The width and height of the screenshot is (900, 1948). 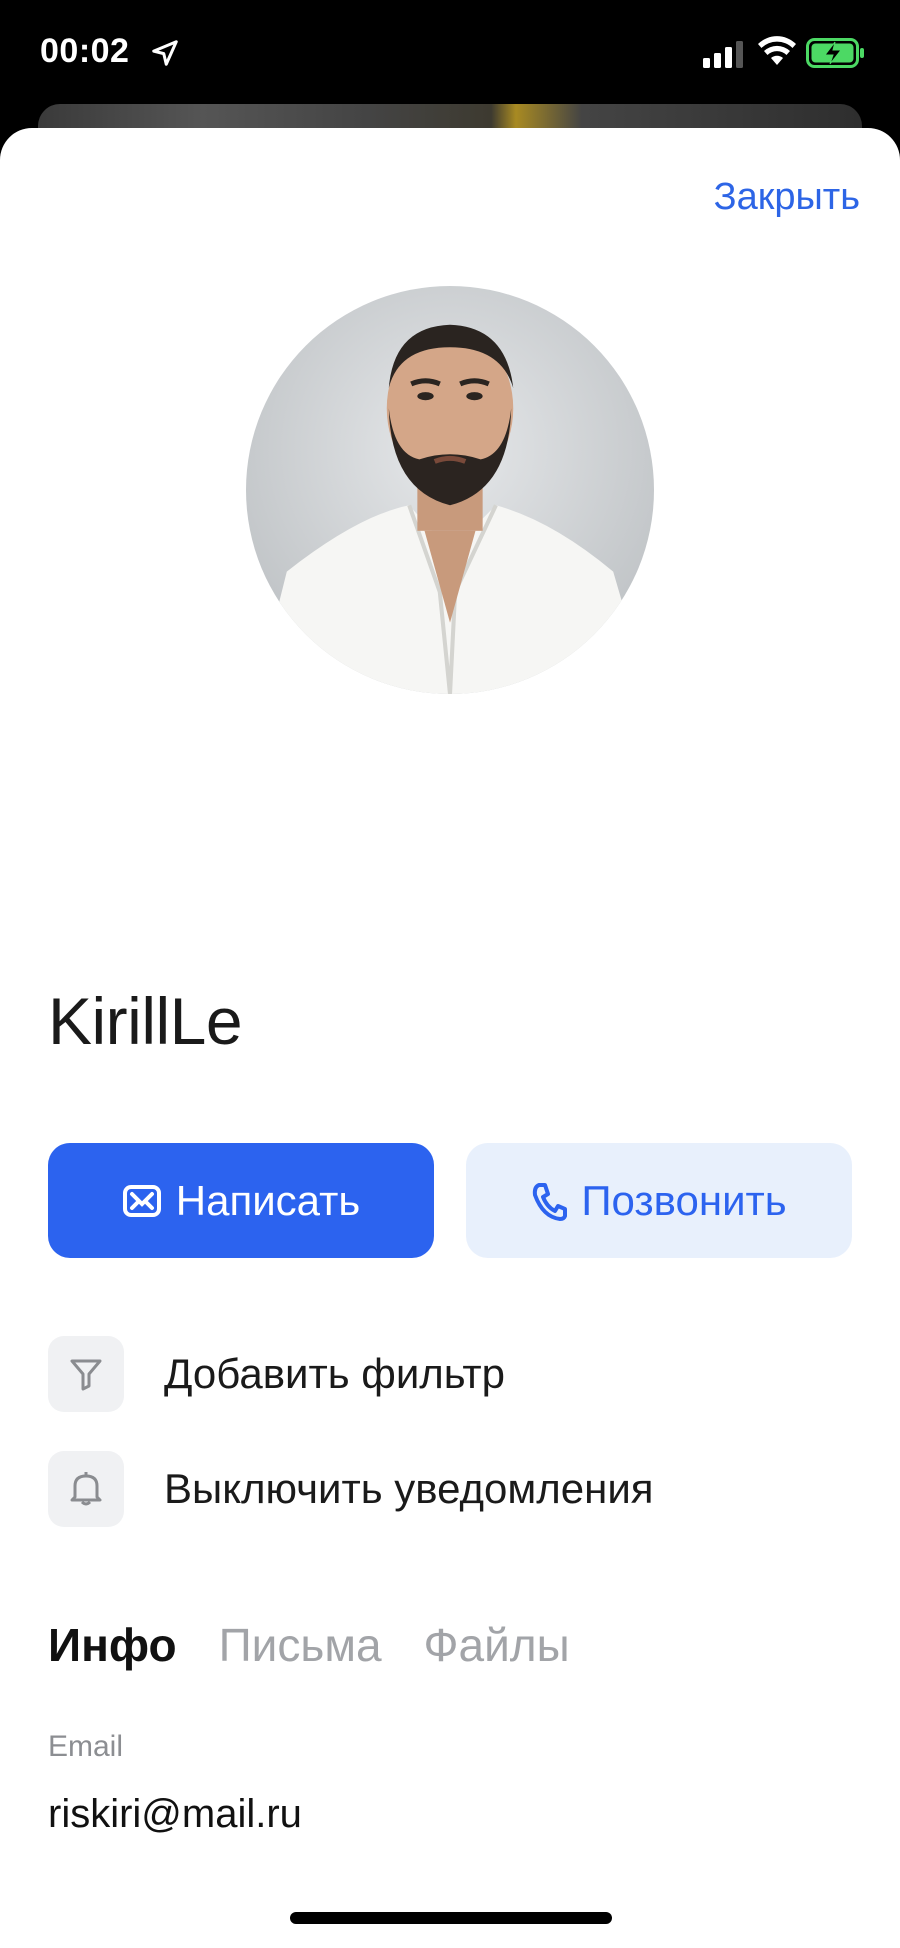 I want to click on tab-files: Файлы, so click(x=497, y=1645).